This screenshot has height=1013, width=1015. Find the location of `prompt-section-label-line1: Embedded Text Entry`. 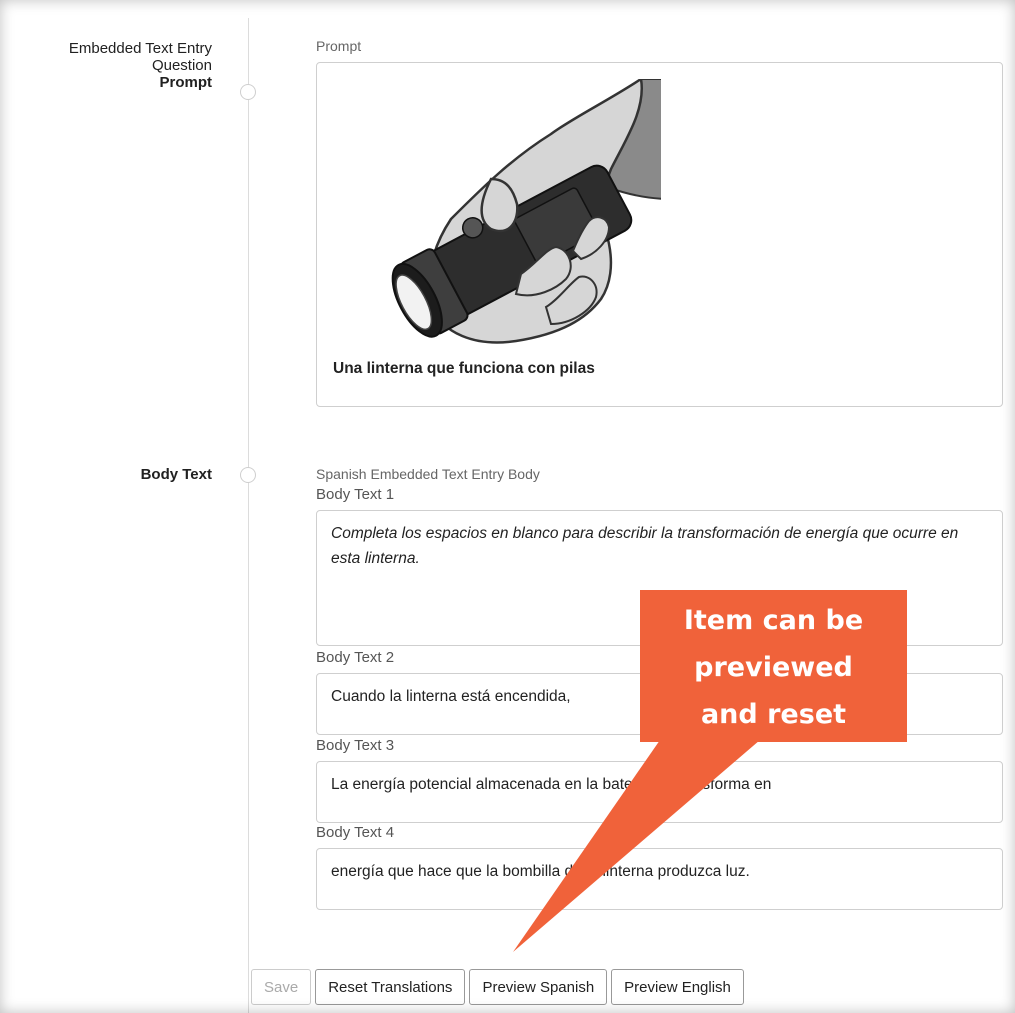

prompt-section-label-line1: Embedded Text Entry is located at coordinates (140, 48).